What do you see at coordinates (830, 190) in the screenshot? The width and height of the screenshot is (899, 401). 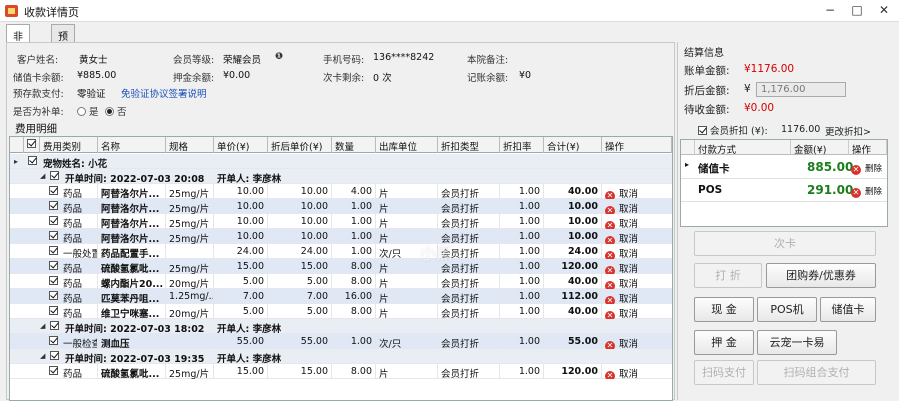 I see `payment-amount: 291.00` at bounding box center [830, 190].